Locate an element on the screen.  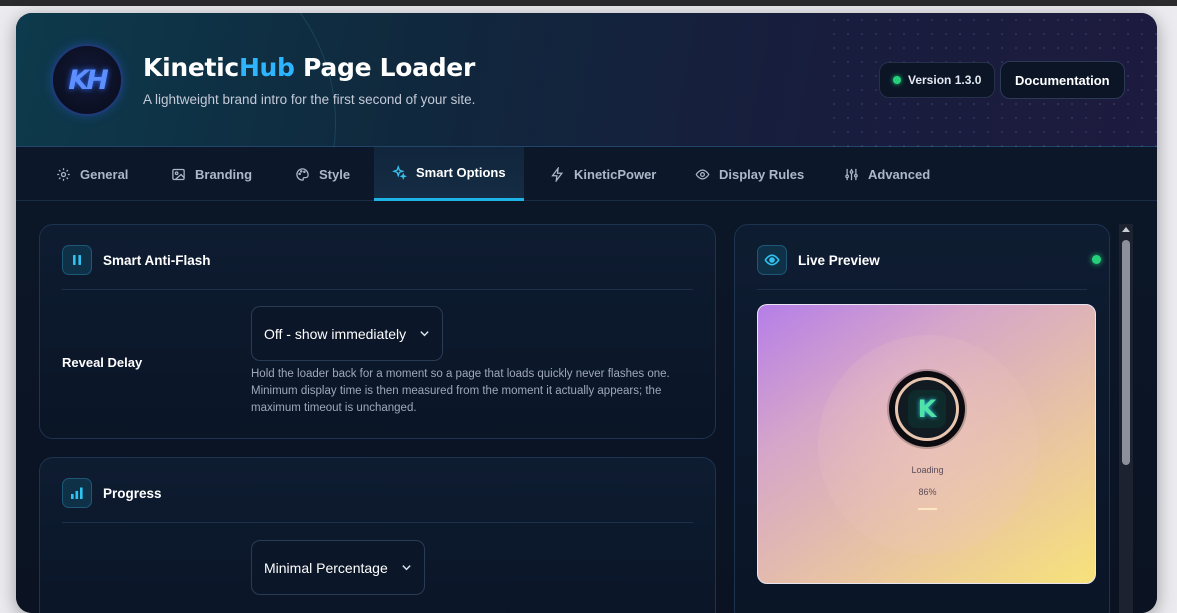
tab-kineticpower: KineticPower is located at coordinates (603, 174).